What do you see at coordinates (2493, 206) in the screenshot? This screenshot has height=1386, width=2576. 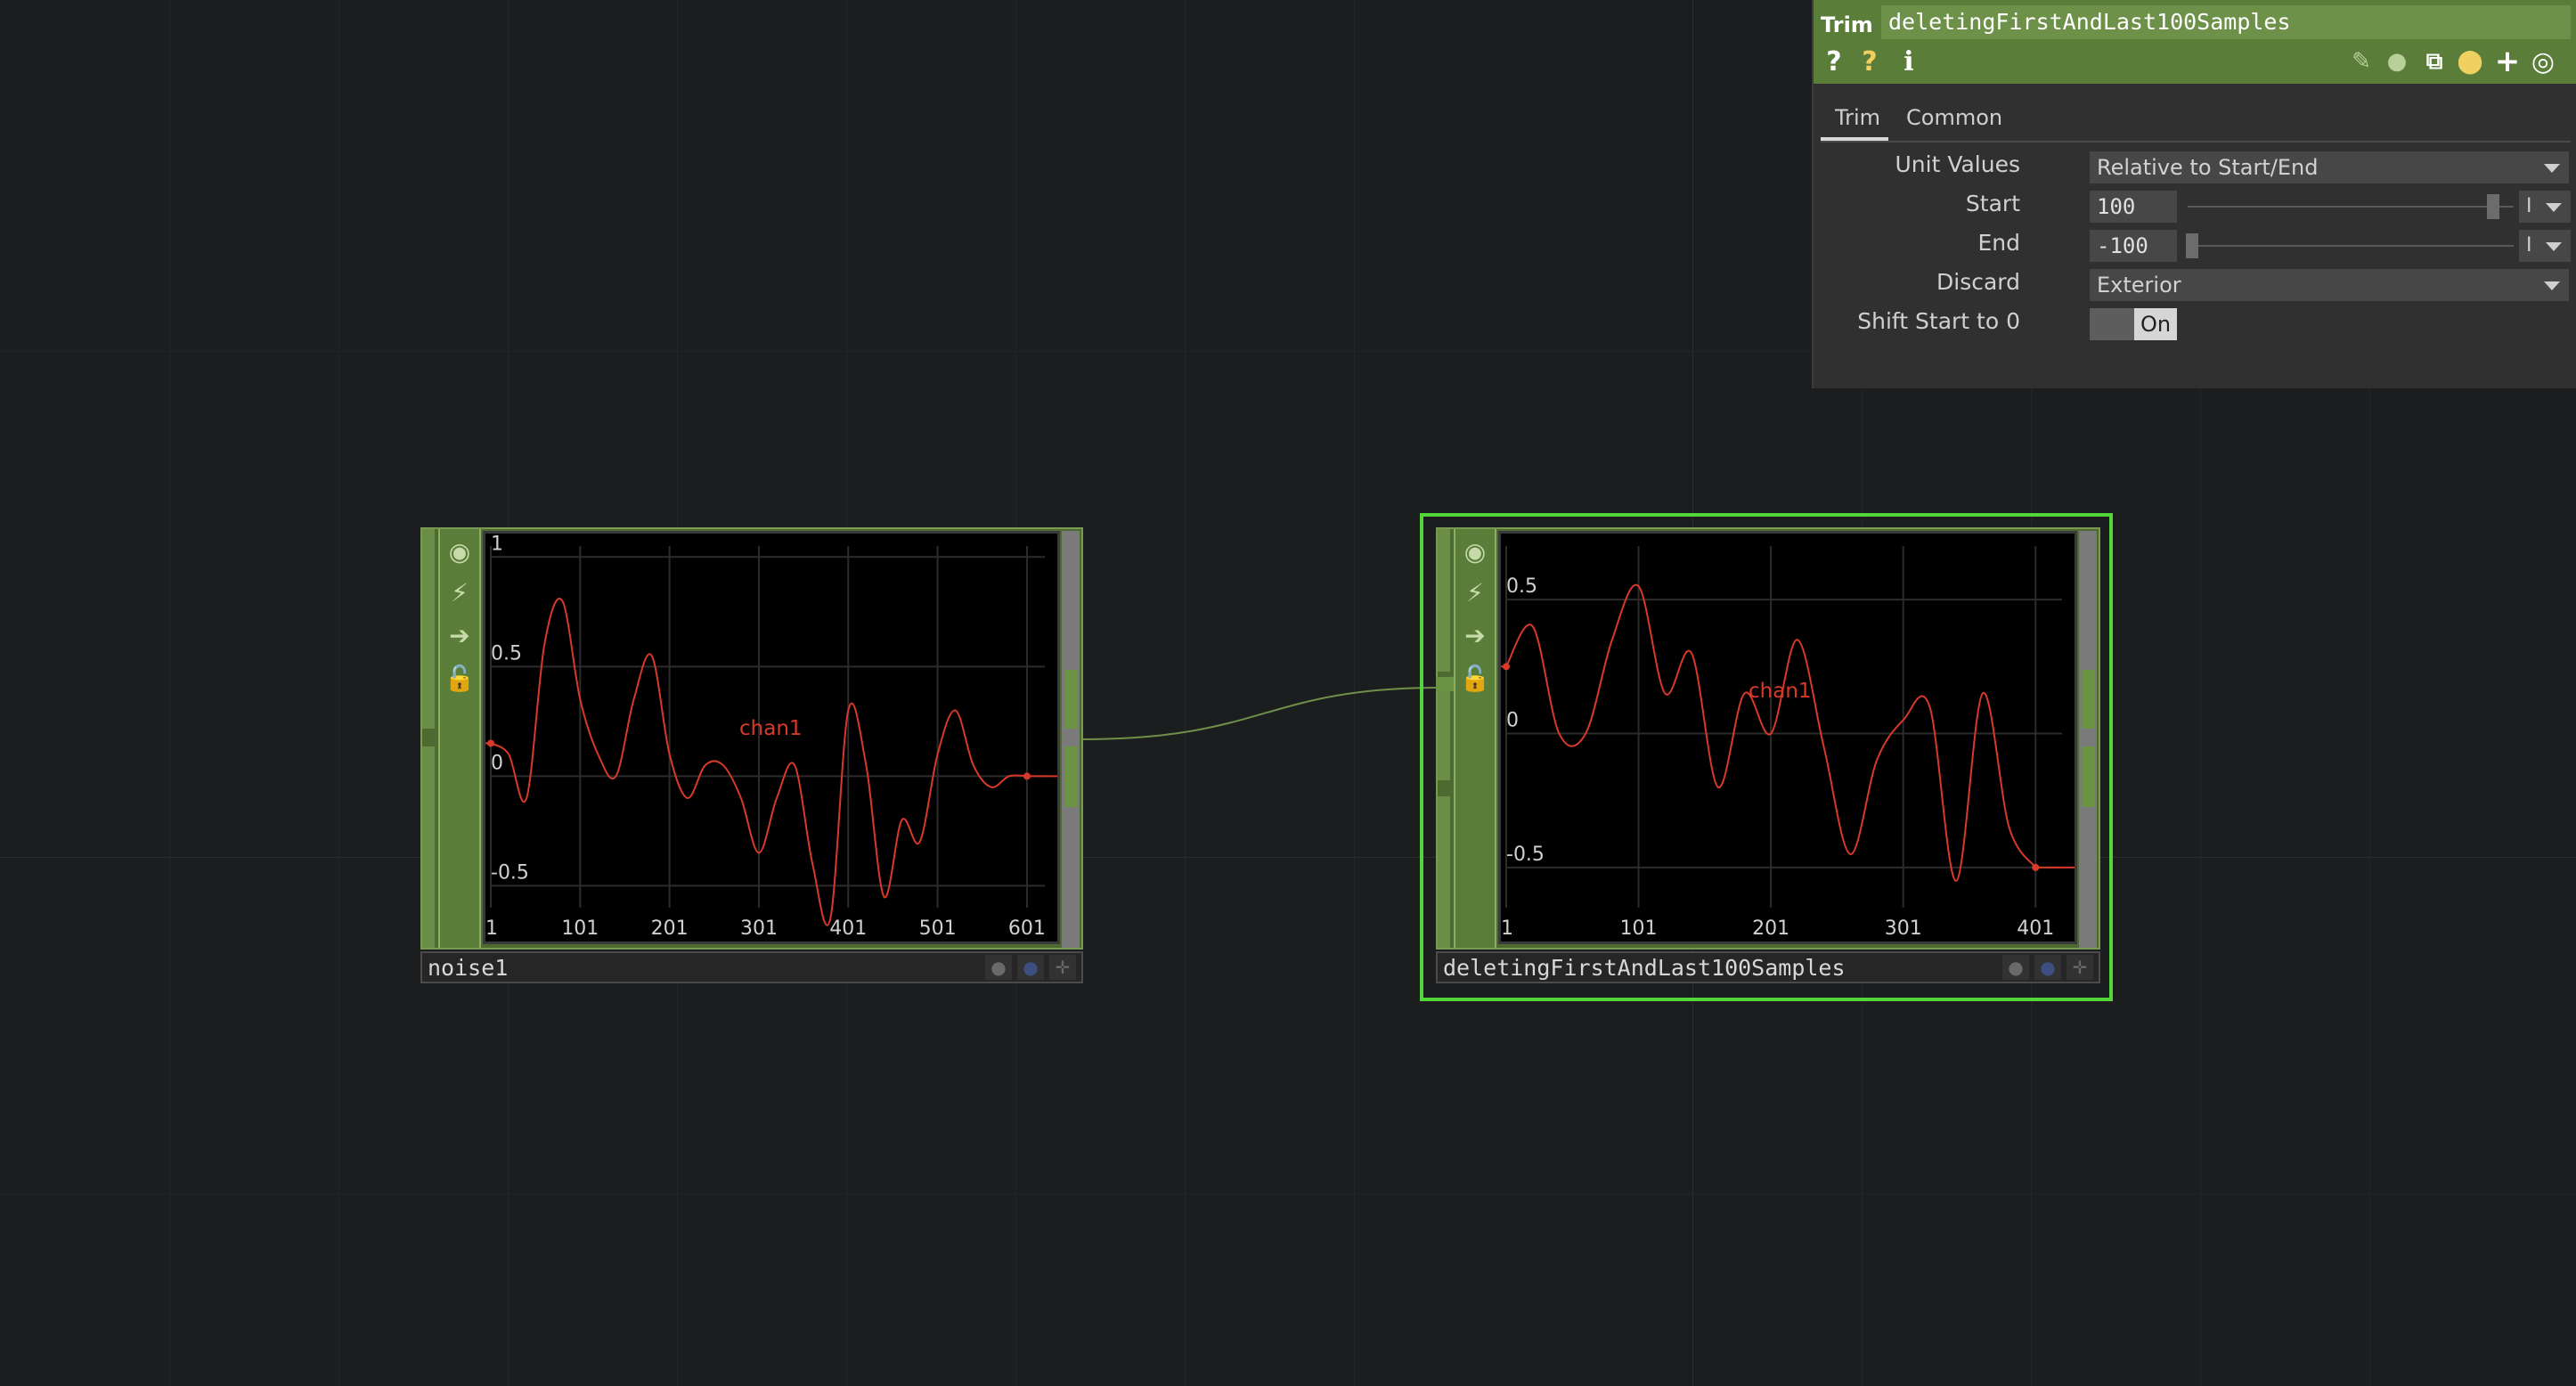 I see `start-slider-handle` at bounding box center [2493, 206].